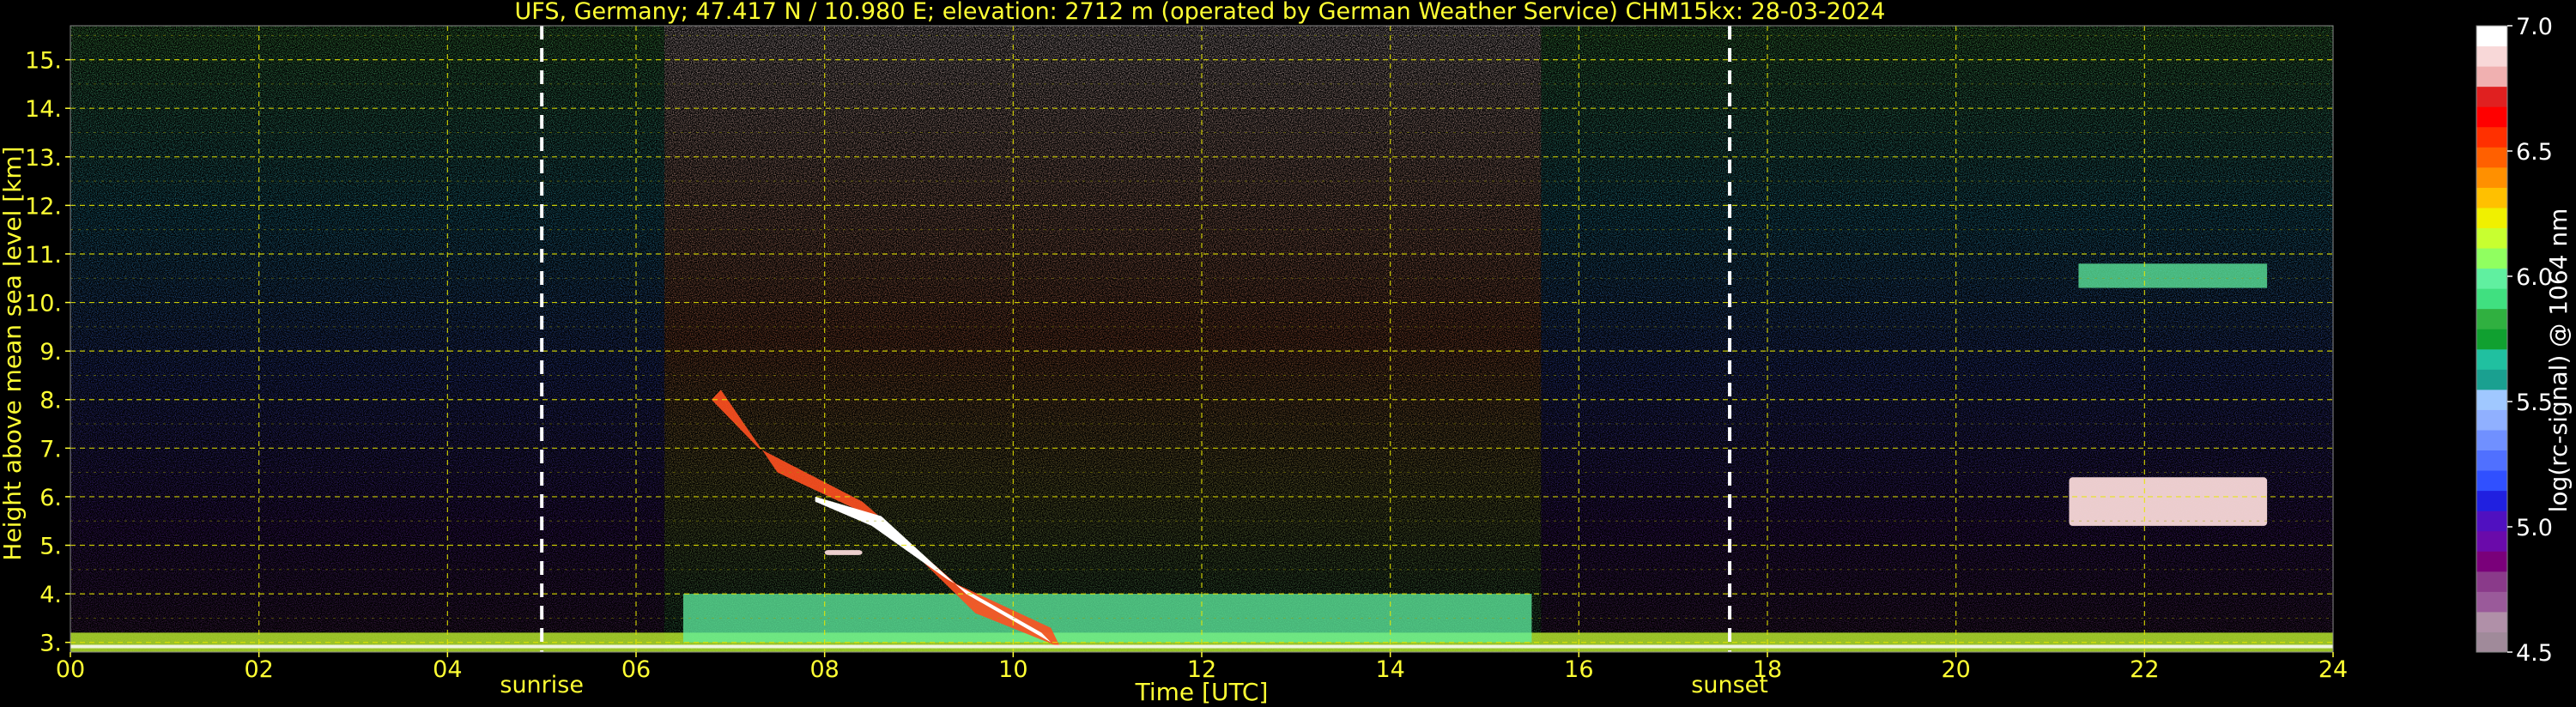  What do you see at coordinates (2558, 361) in the screenshot?
I see `colorbar-label: log(rc-signal) @ 1064 nm` at bounding box center [2558, 361].